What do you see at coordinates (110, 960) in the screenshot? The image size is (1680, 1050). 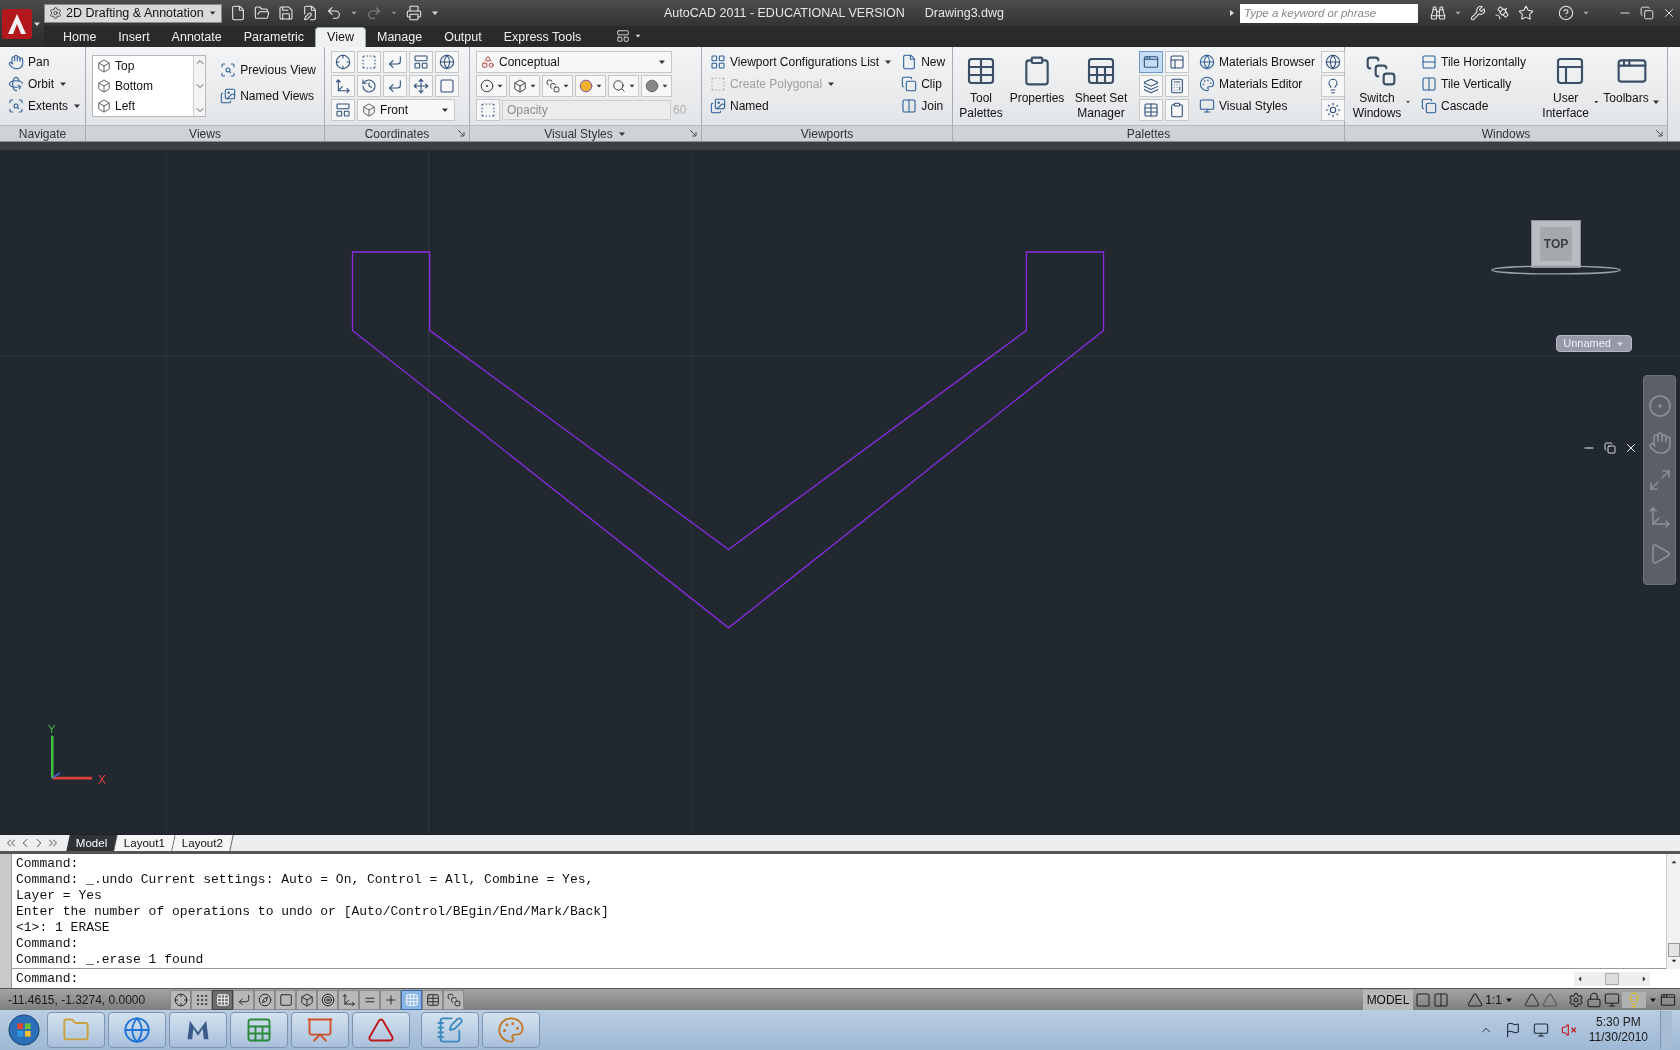 I see `command-history-line: Command: _.erase 1 found` at bounding box center [110, 960].